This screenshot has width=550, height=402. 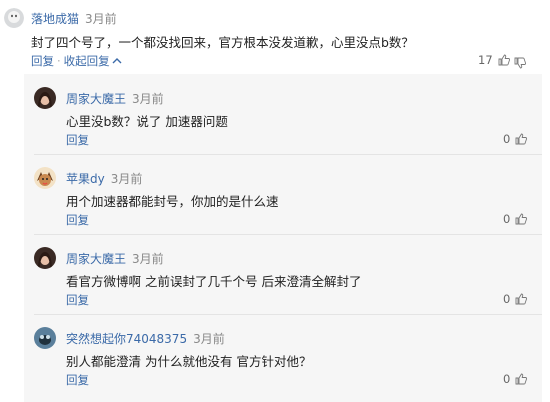 What do you see at coordinates (147, 121) in the screenshot?
I see `reply-text: 心里没b数？说了 加速器问题` at bounding box center [147, 121].